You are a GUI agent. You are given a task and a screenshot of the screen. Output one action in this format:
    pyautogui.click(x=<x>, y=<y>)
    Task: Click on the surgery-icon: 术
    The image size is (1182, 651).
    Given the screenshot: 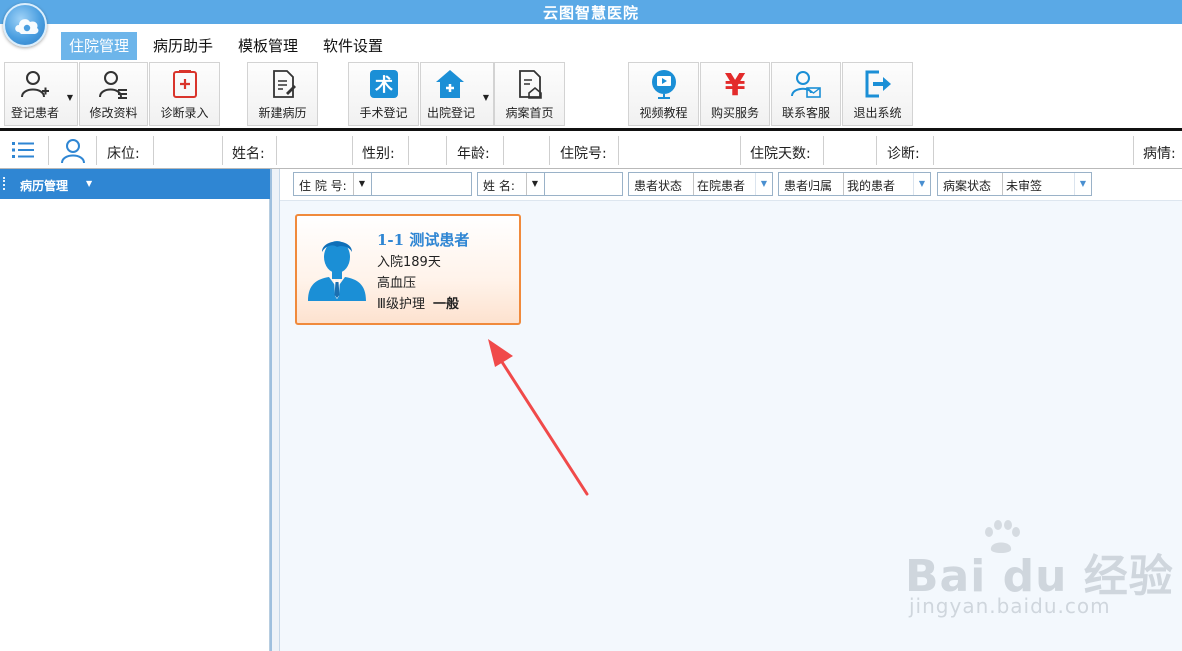 What is the action you would take?
    pyautogui.click(x=383, y=84)
    